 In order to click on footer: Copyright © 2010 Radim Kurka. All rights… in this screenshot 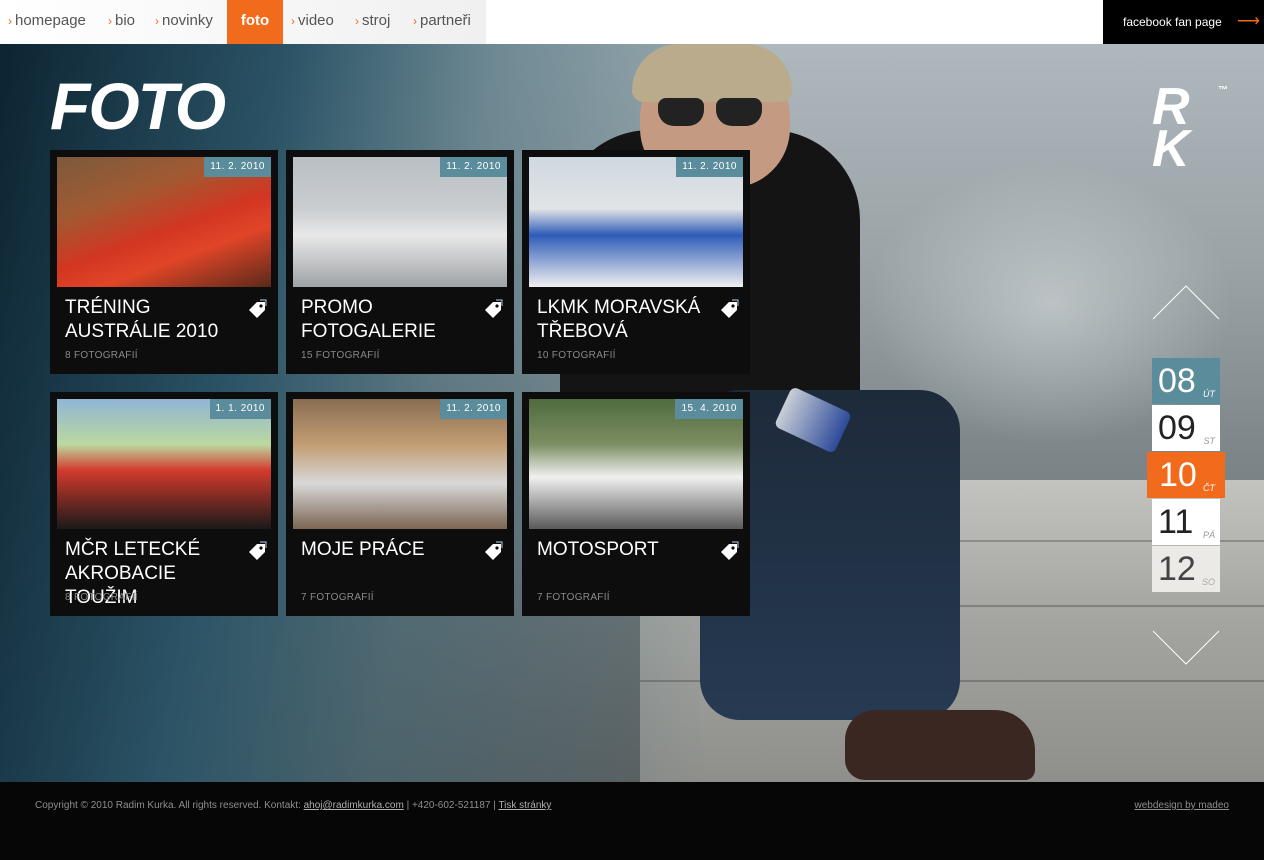, I will do `click(632, 821)`.